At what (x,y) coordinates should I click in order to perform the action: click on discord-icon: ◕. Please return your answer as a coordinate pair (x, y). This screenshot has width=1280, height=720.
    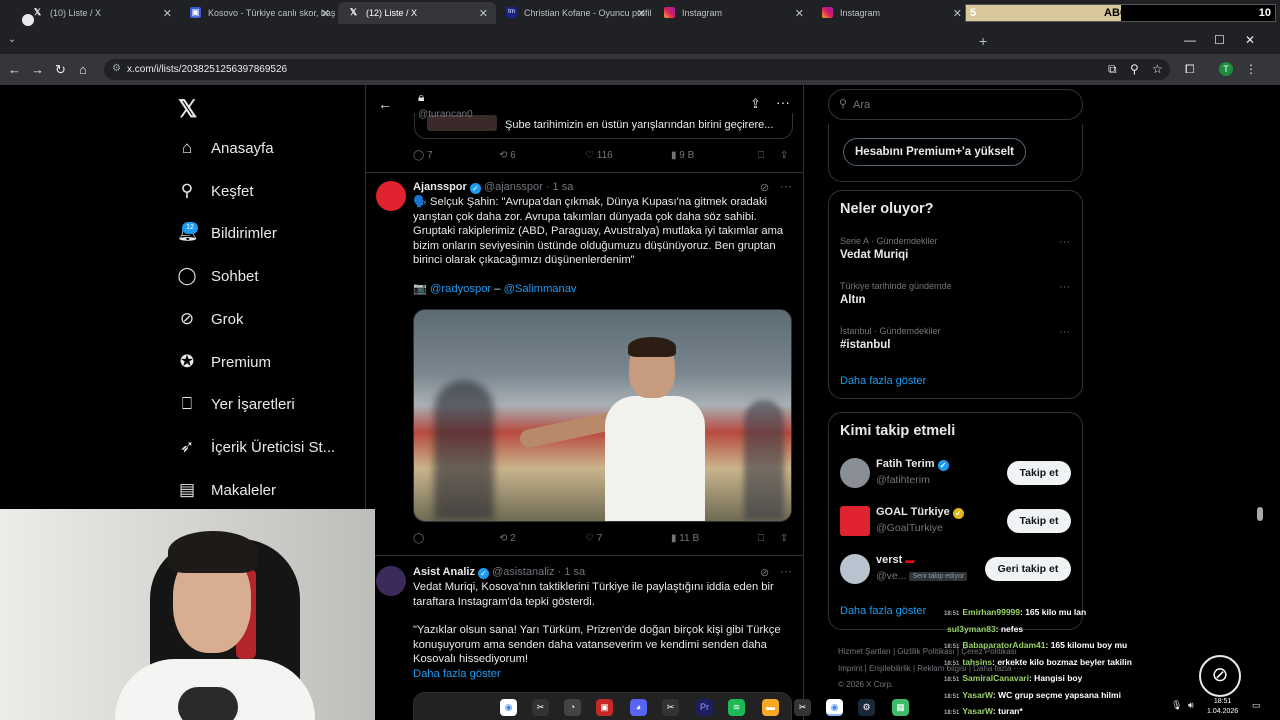
    Looking at the image, I should click on (638, 707).